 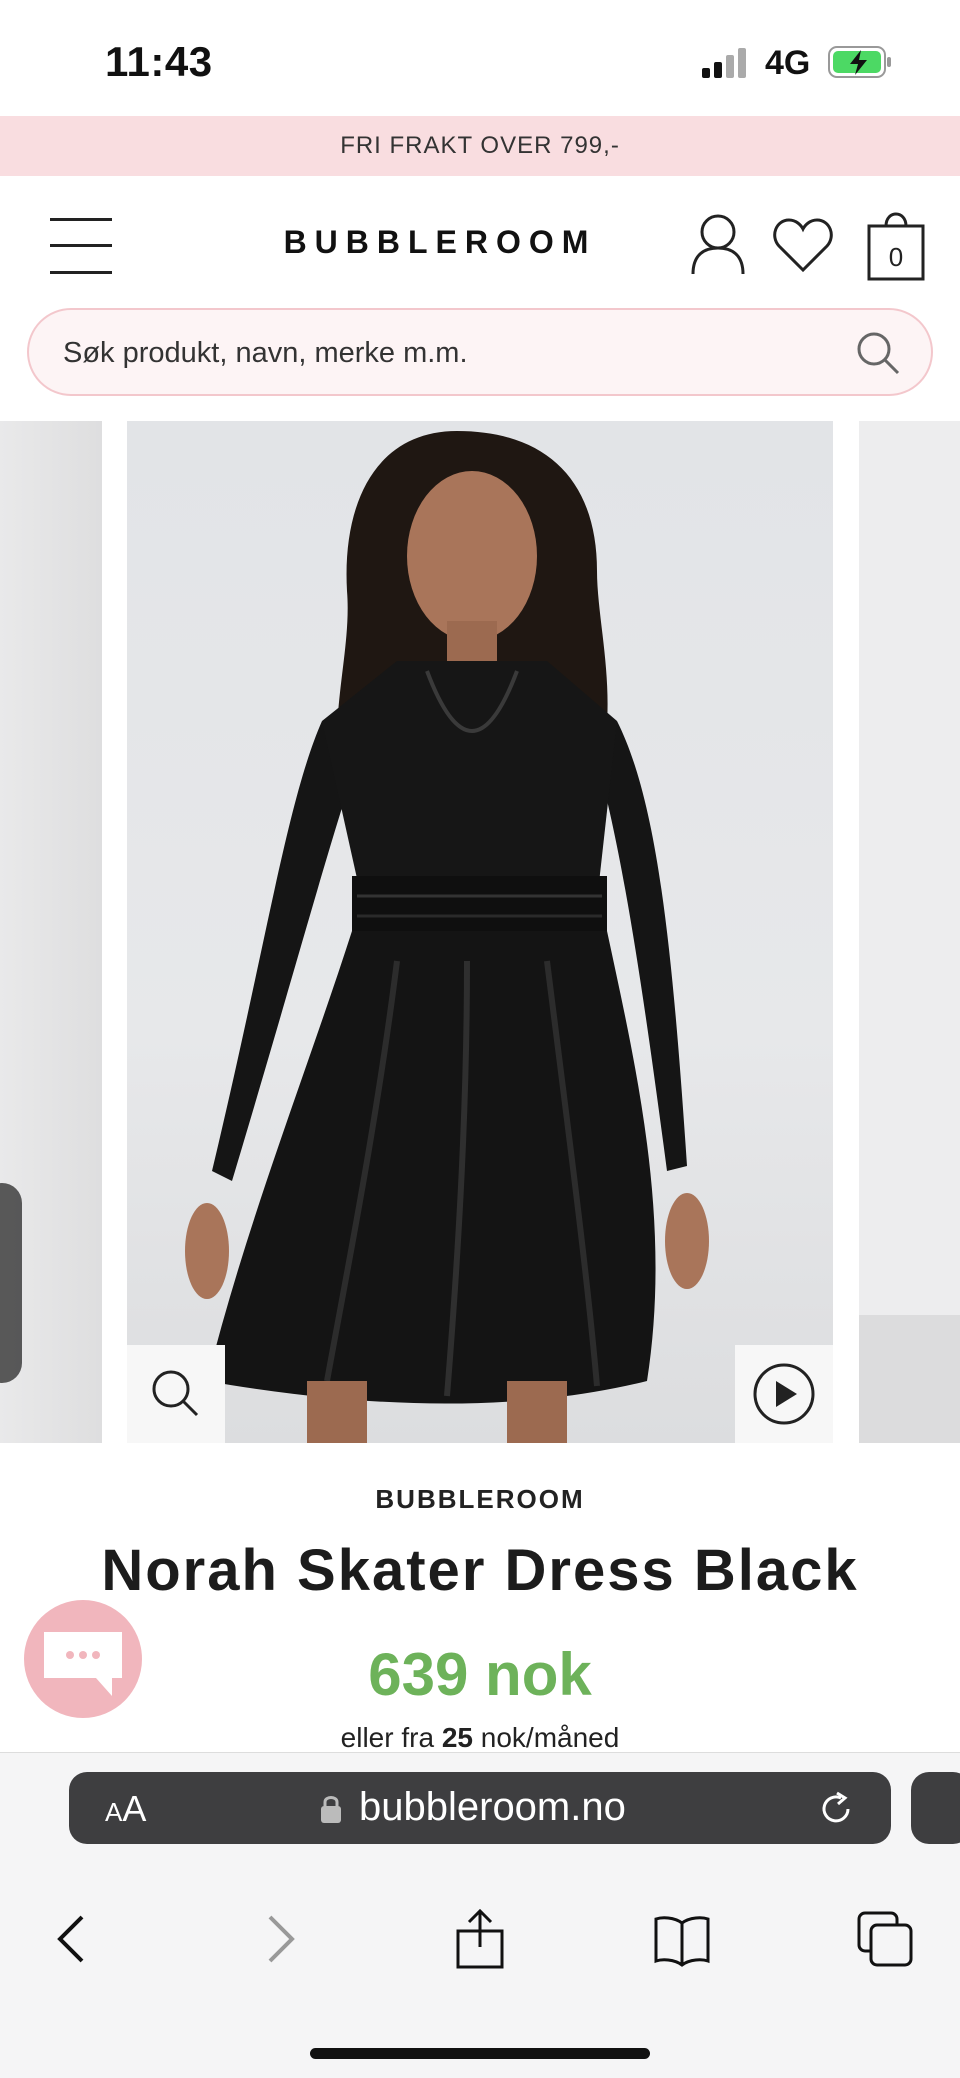 What do you see at coordinates (480, 58) in the screenshot?
I see `status-bar: 11:43 4G` at bounding box center [480, 58].